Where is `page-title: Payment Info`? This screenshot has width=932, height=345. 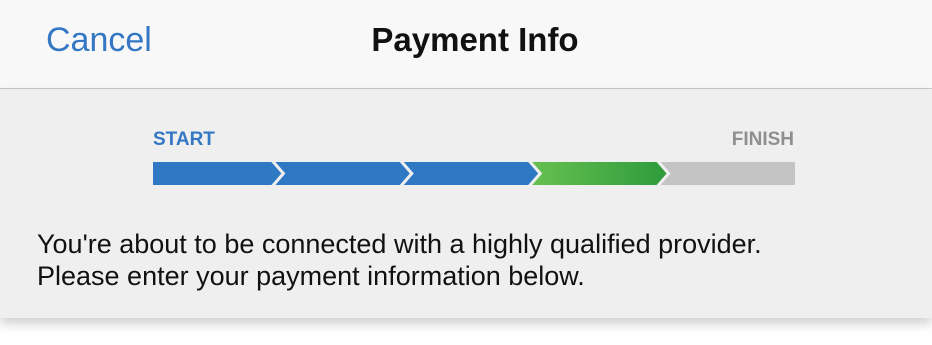 page-title: Payment Info is located at coordinates (475, 39).